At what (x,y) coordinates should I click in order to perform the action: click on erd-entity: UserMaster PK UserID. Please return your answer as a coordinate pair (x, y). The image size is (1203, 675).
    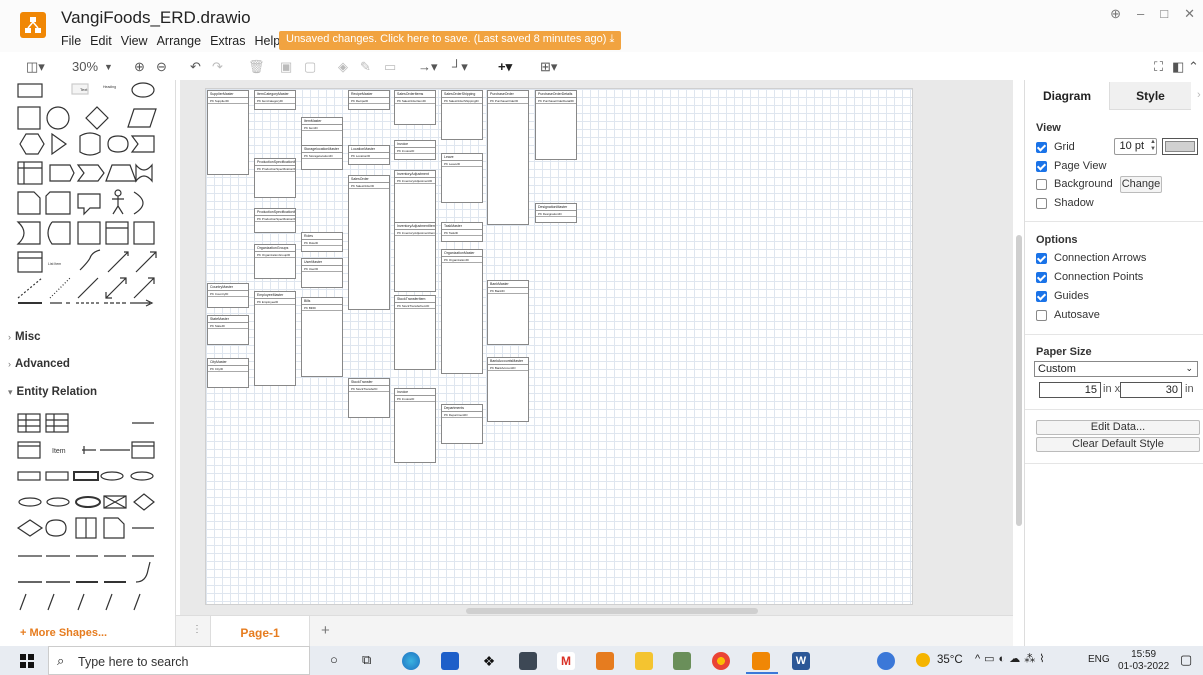
    Looking at the image, I should click on (322, 273).